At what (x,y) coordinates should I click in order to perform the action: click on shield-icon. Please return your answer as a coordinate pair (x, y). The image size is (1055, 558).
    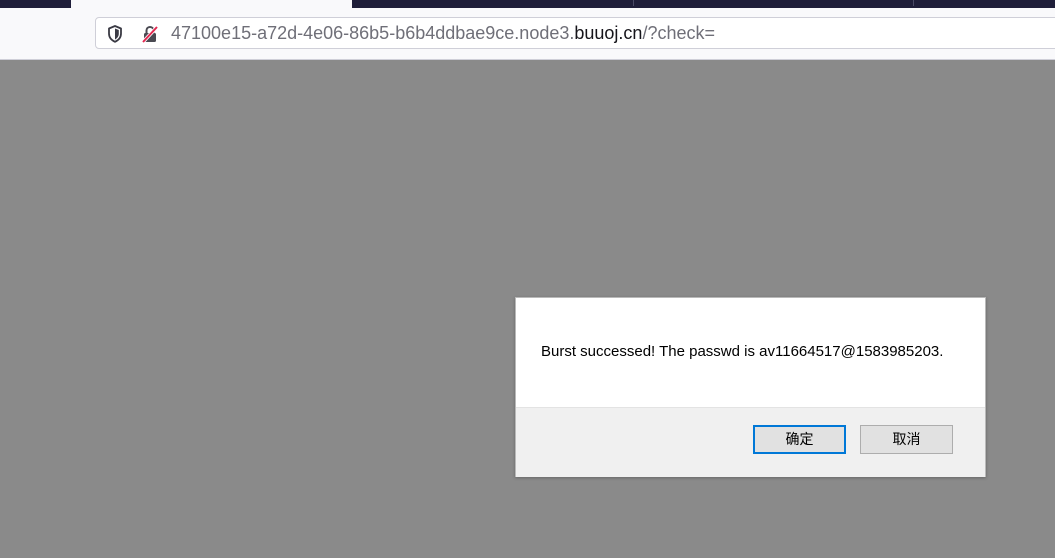
    Looking at the image, I should click on (115, 34).